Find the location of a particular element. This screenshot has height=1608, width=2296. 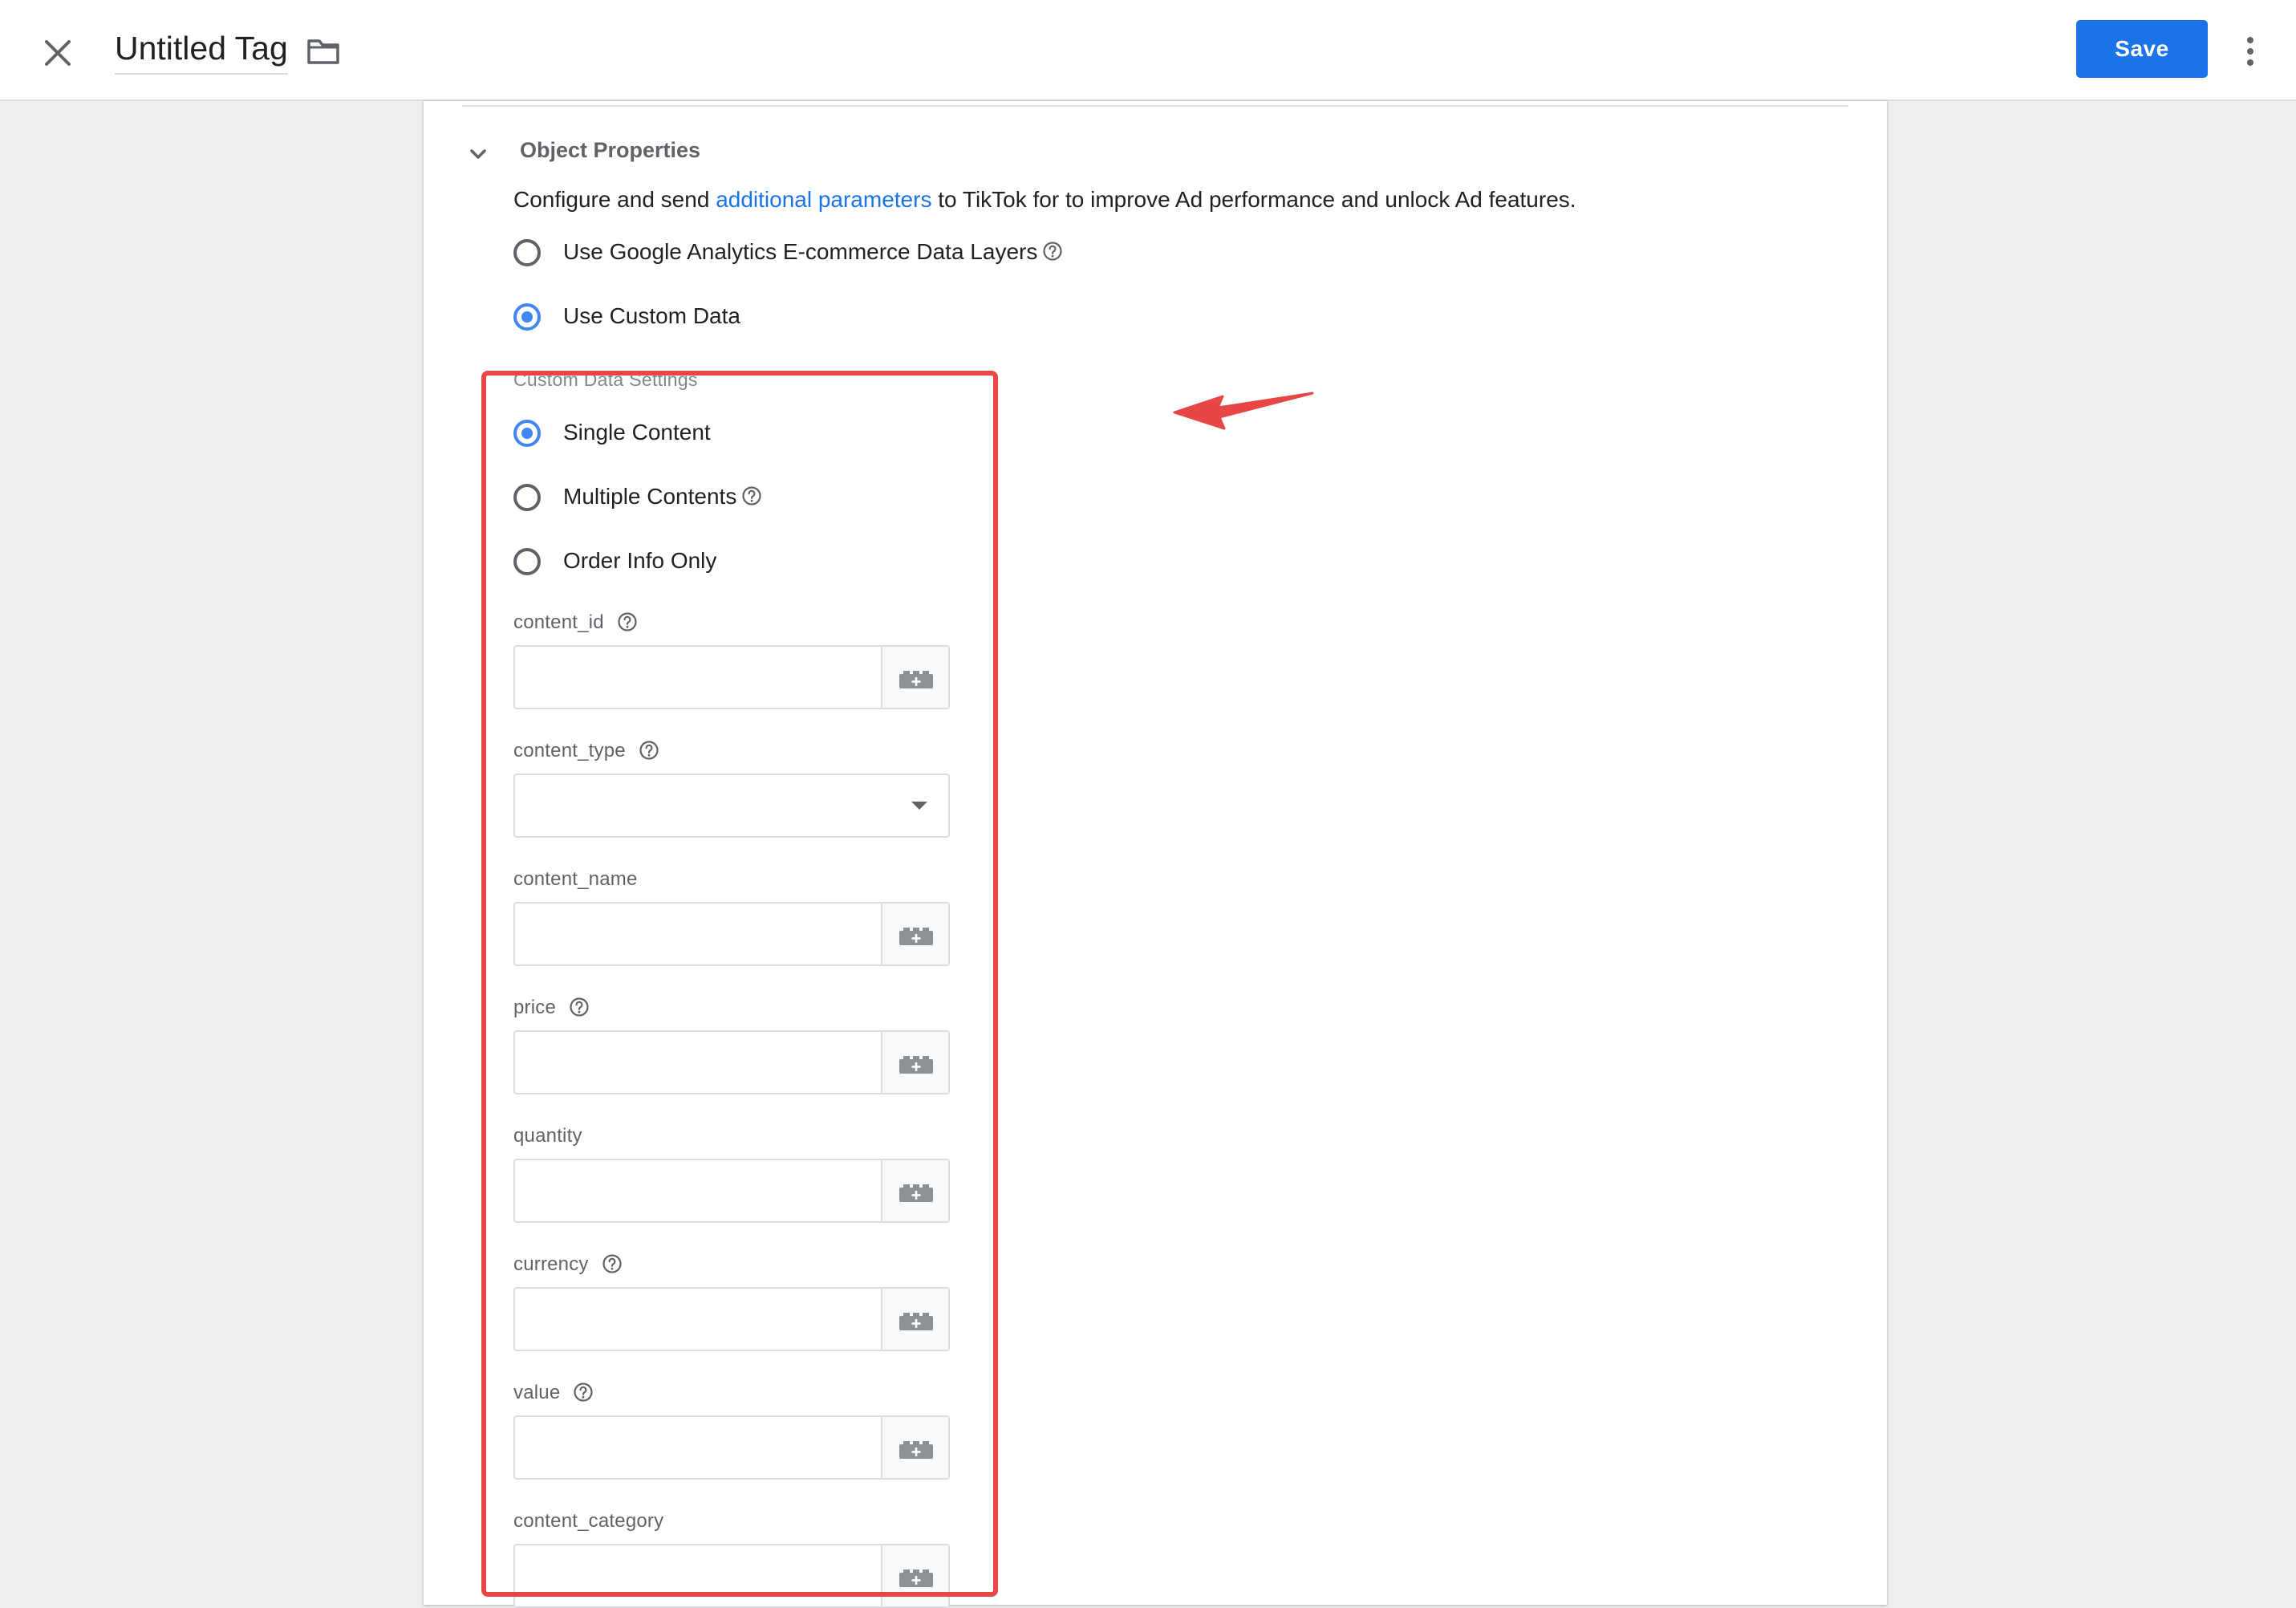

value-field is located at coordinates (731, 1447).